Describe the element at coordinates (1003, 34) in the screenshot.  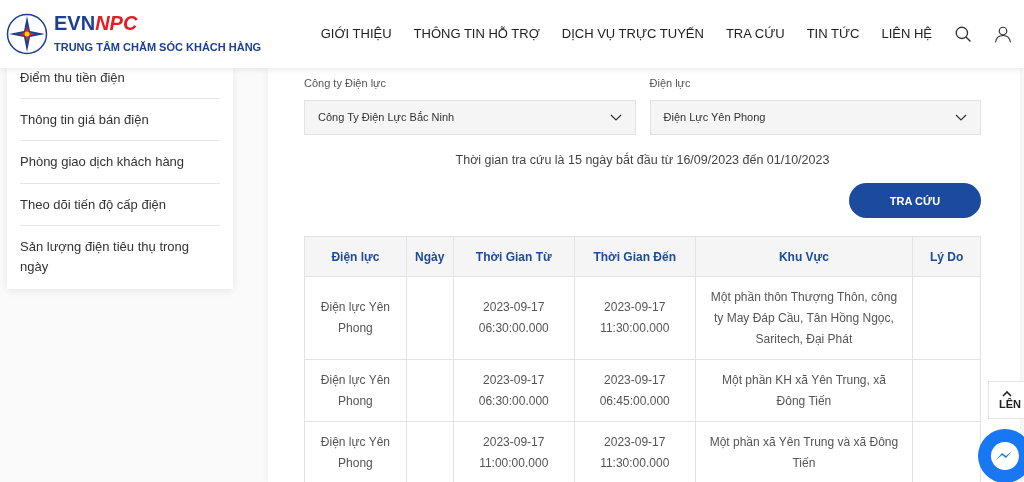
I see `user-icon` at that location.